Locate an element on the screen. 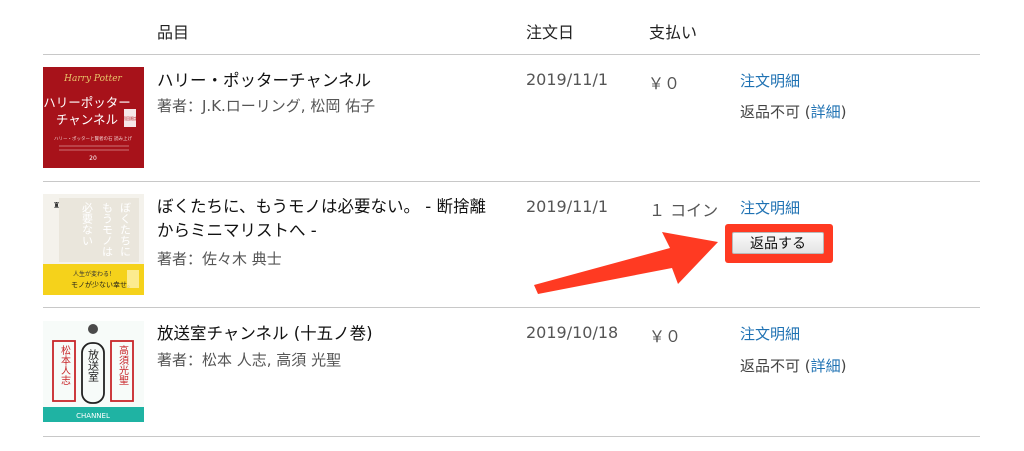 This screenshot has height=451, width=1024. return-detail-link: 詳細 is located at coordinates (826, 366).